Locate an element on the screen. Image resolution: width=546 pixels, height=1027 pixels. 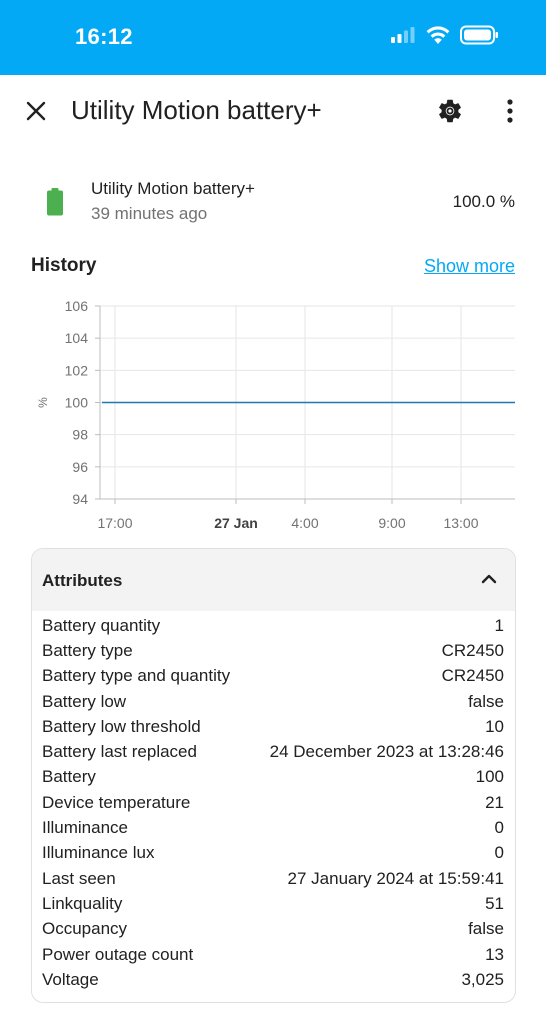
wifi-icon is located at coordinates (438, 37).